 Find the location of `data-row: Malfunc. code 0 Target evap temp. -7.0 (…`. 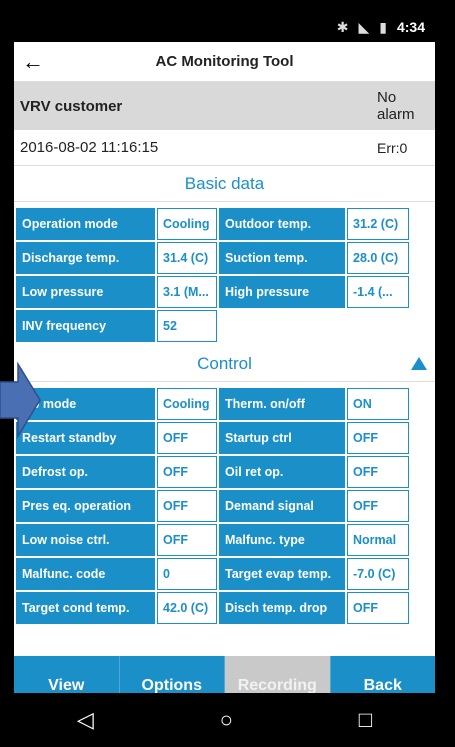

data-row: Malfunc. code 0 Target evap temp. -7.0 (… is located at coordinates (222, 574).